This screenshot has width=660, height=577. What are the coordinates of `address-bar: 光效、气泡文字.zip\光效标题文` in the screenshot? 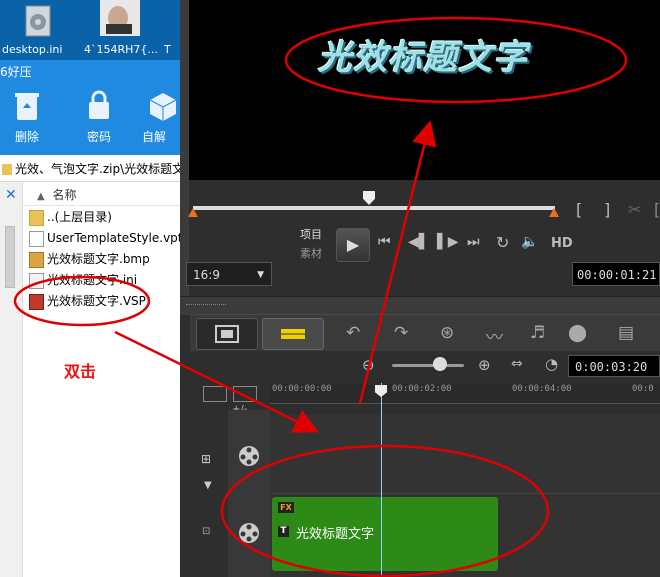 It's located at (90, 169).